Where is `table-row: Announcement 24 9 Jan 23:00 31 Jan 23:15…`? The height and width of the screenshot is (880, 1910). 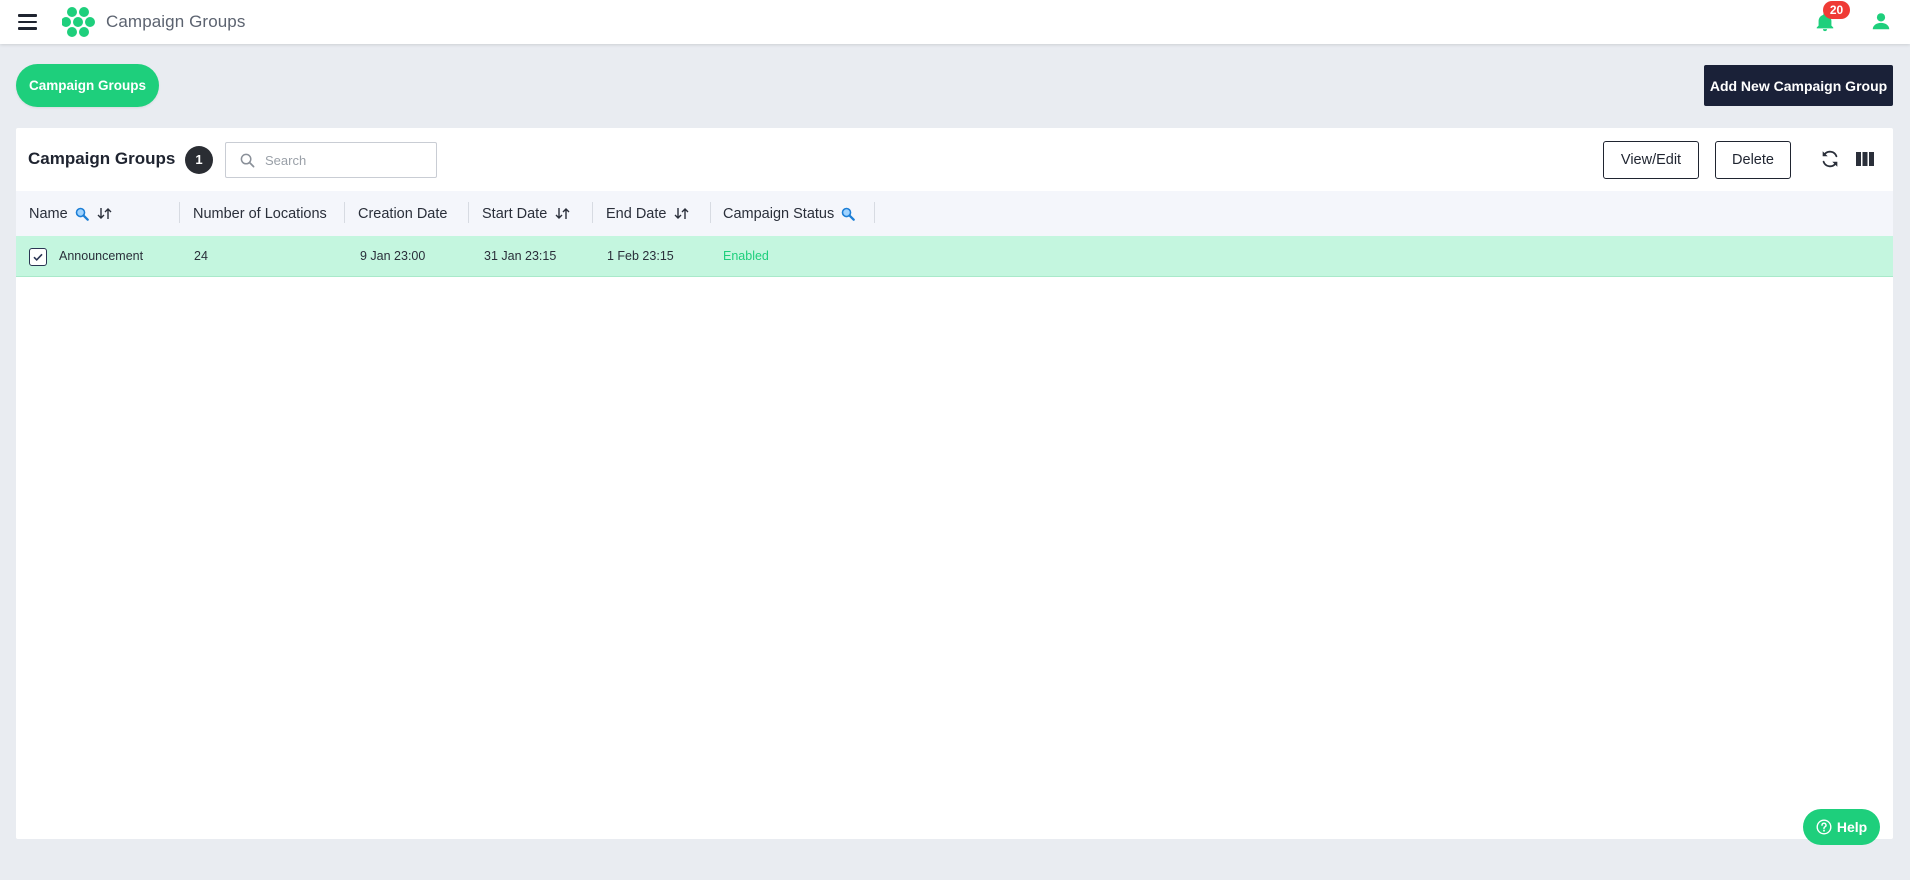
table-row: Announcement 24 9 Jan 23:00 31 Jan 23:15… is located at coordinates (954, 256).